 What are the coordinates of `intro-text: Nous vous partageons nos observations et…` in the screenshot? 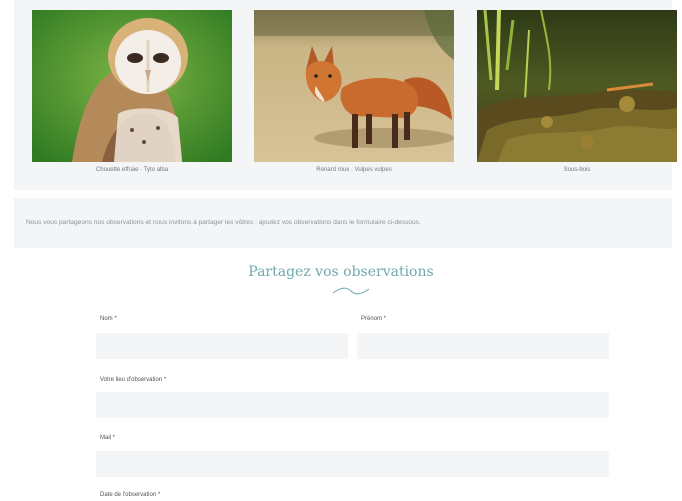 It's located at (223, 222).